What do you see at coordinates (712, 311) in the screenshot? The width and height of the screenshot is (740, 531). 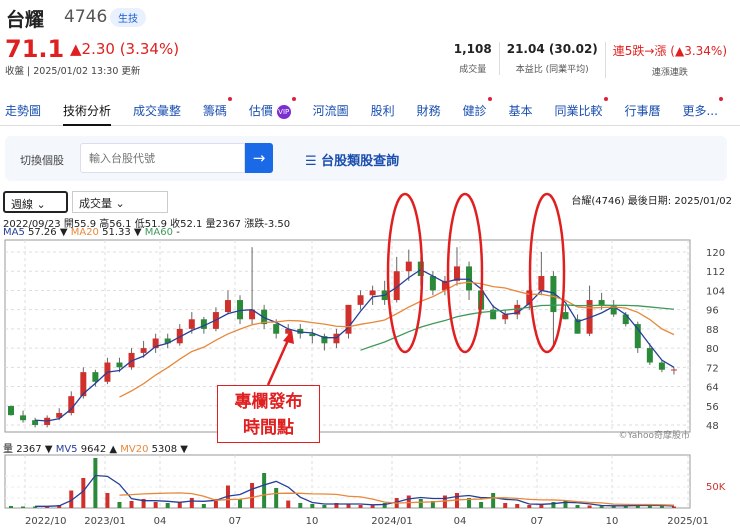 I see `y-tick-label: 96` at bounding box center [712, 311].